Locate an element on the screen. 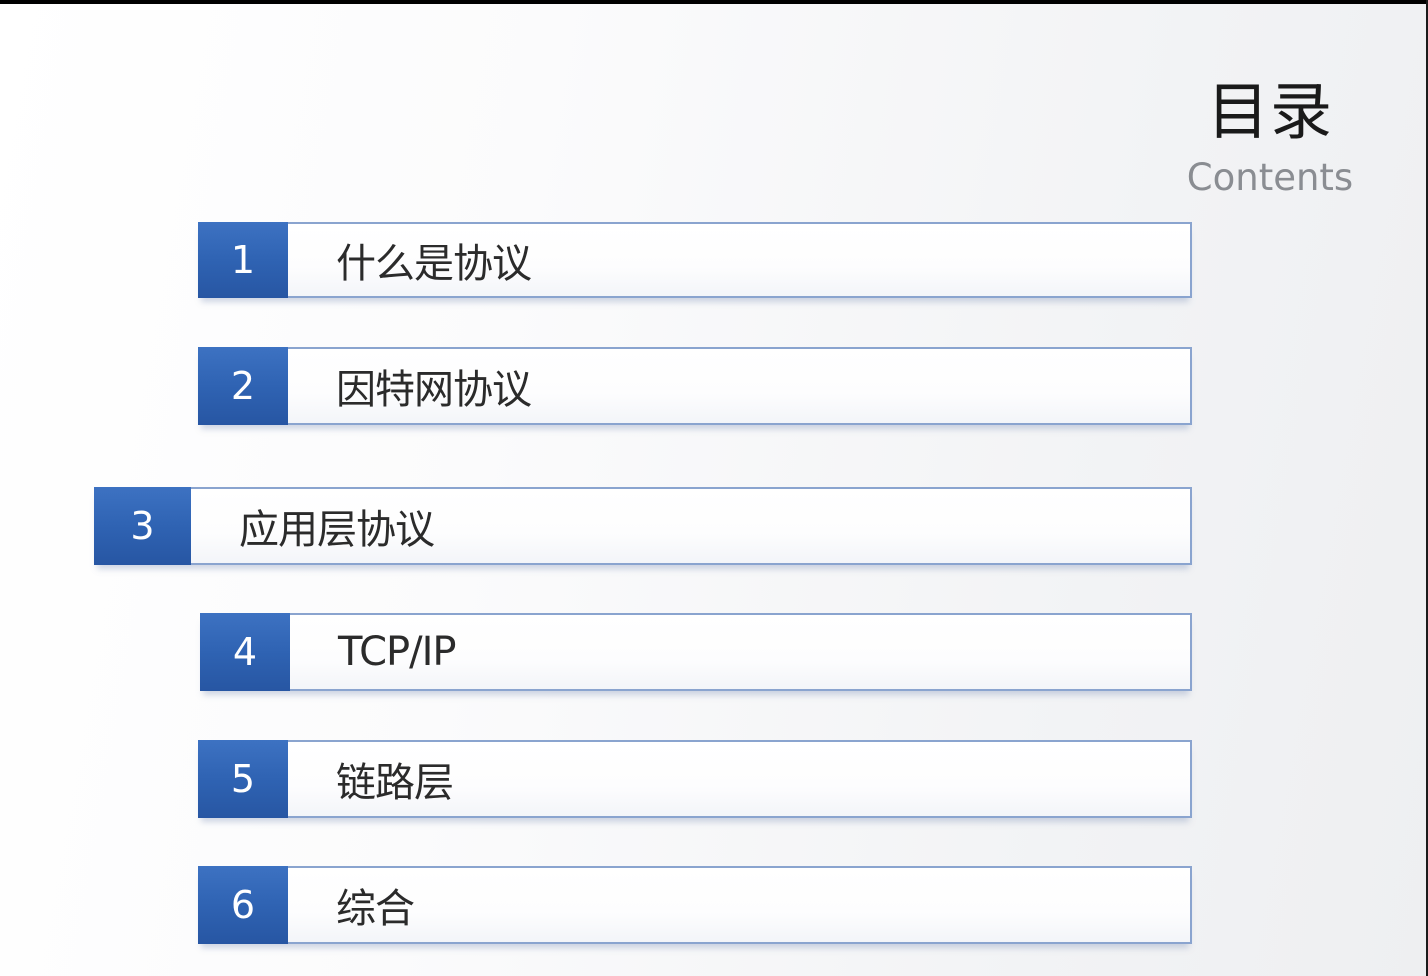  toc-item-number: 5 is located at coordinates (243, 779).